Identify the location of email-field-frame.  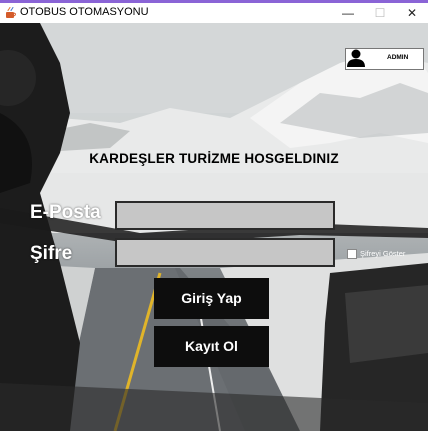
(225, 215).